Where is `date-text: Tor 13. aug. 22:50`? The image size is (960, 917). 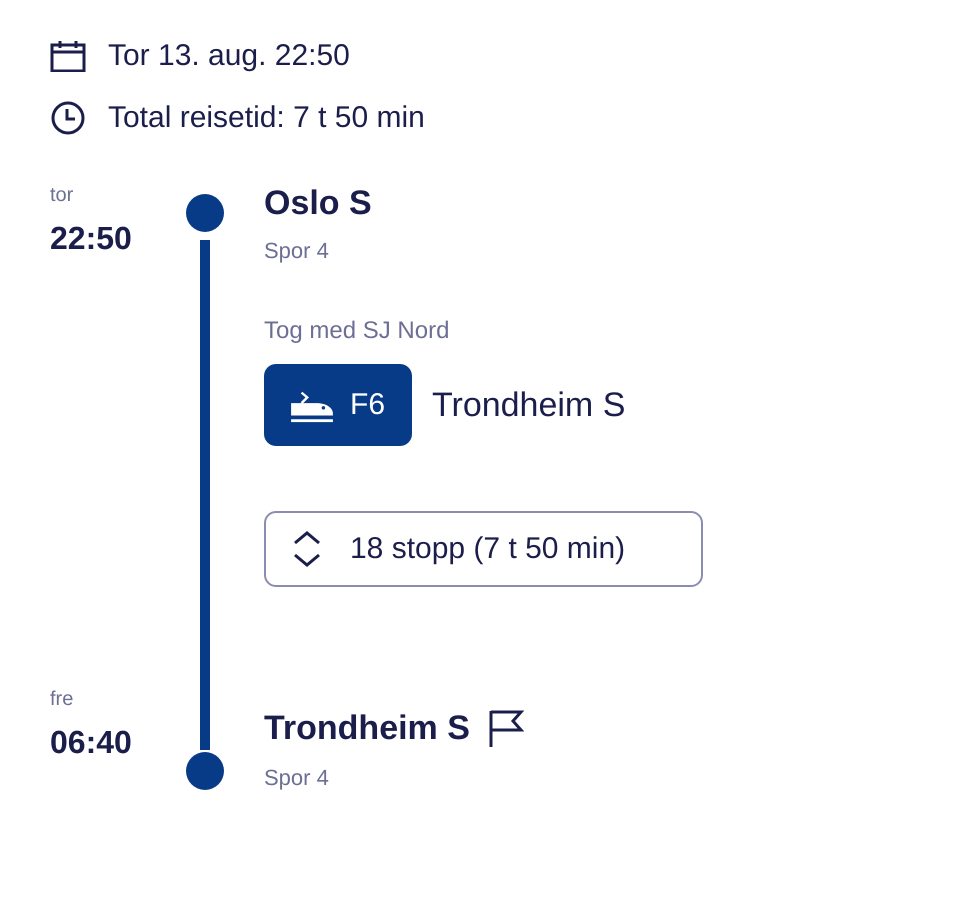
date-text: Tor 13. aug. 22:50 is located at coordinates (229, 56).